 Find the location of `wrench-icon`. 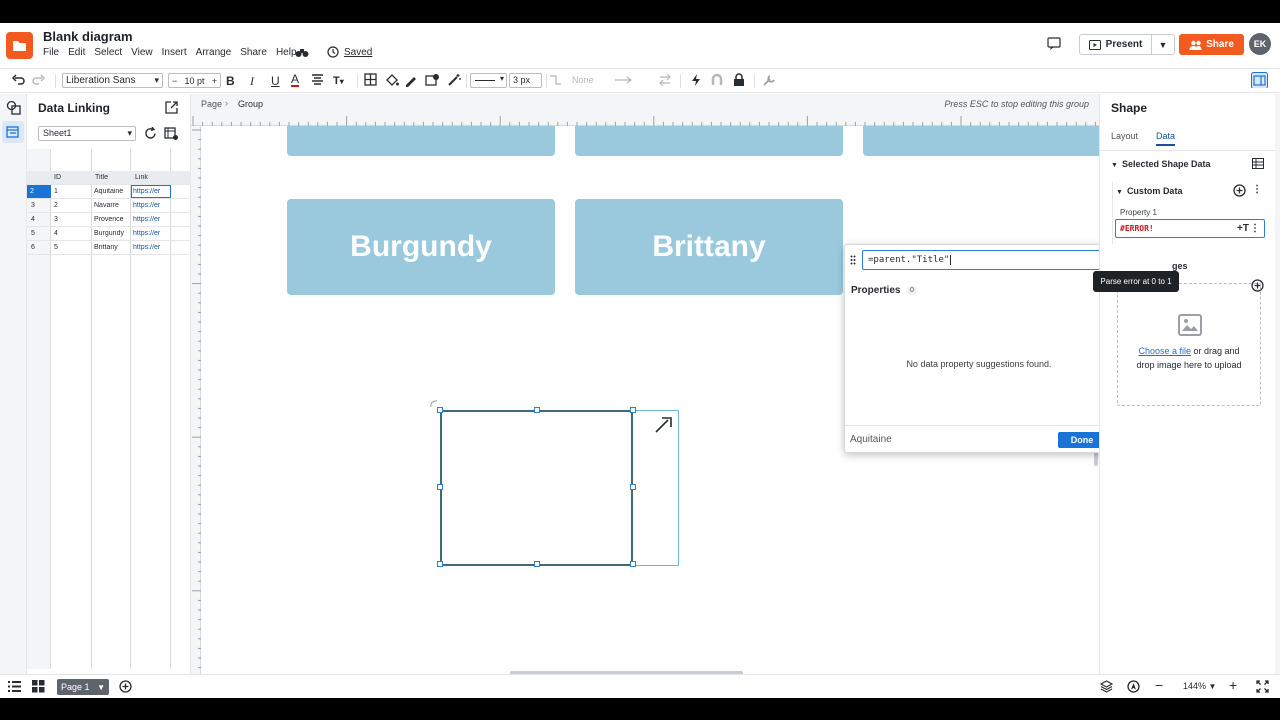

wrench-icon is located at coordinates (769, 81).